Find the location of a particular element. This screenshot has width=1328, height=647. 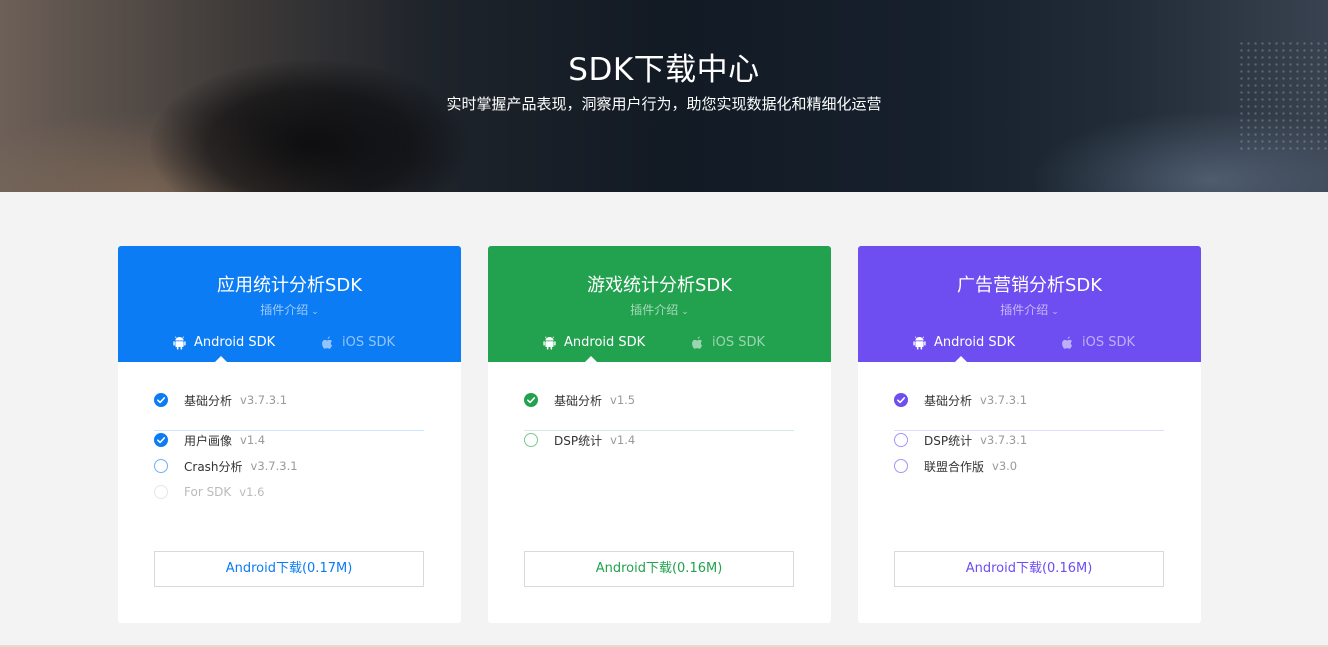

card-title: 广告营销分析SDK is located at coordinates (1029, 285).